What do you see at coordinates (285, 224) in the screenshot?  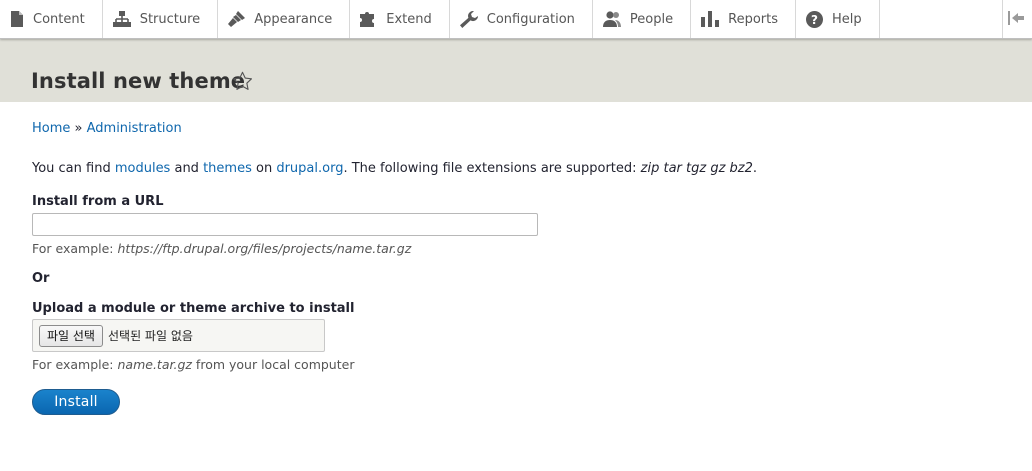 I see `install-url-input` at bounding box center [285, 224].